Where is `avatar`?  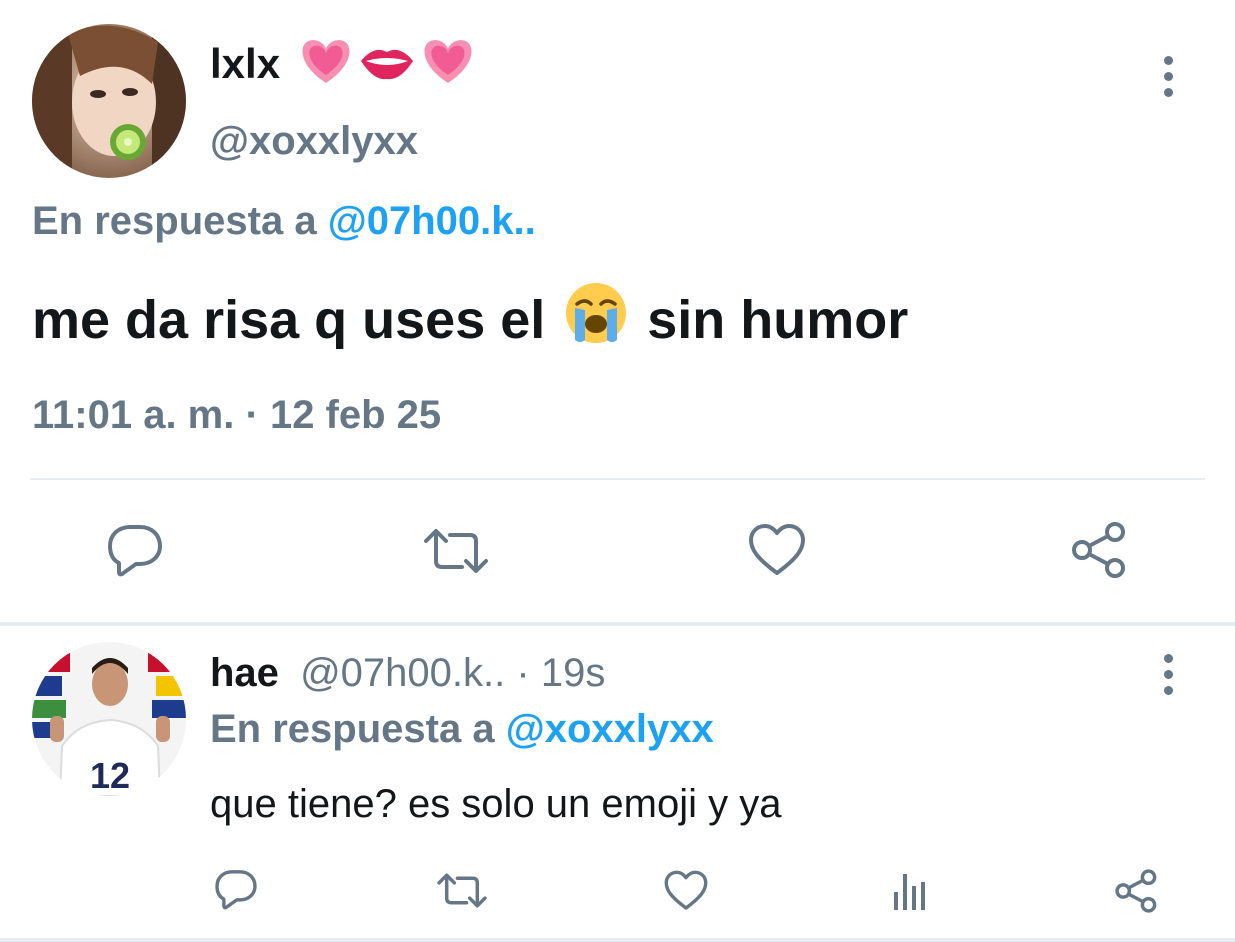 avatar is located at coordinates (109, 101).